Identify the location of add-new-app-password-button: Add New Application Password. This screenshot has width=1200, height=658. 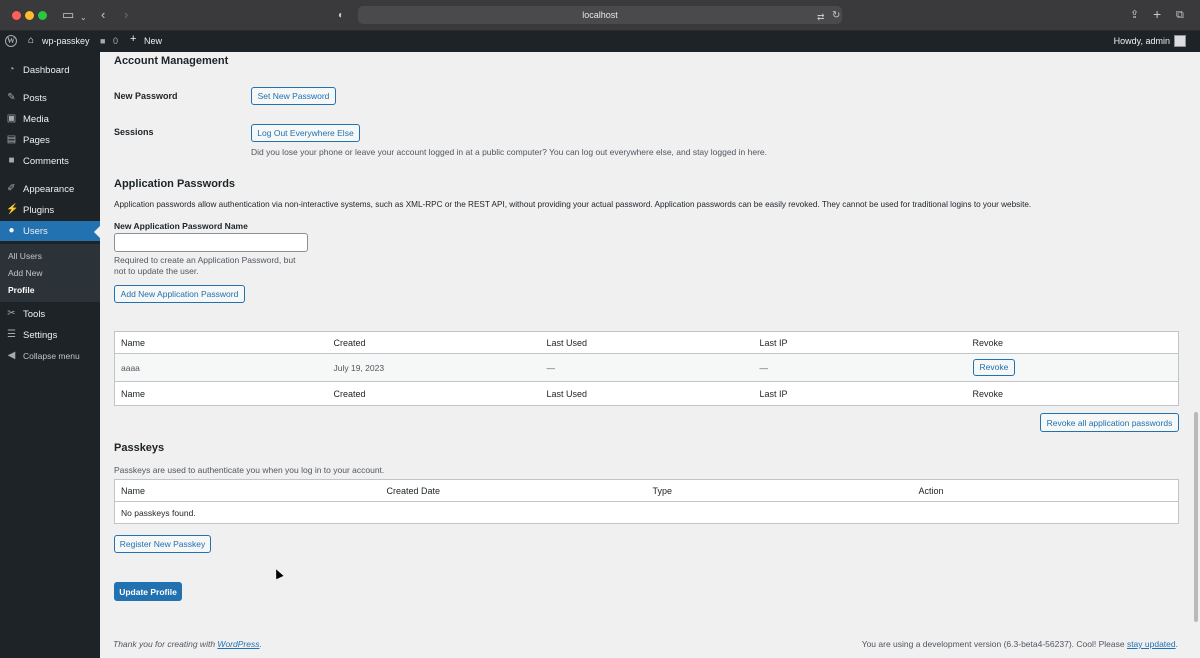
(179, 294).